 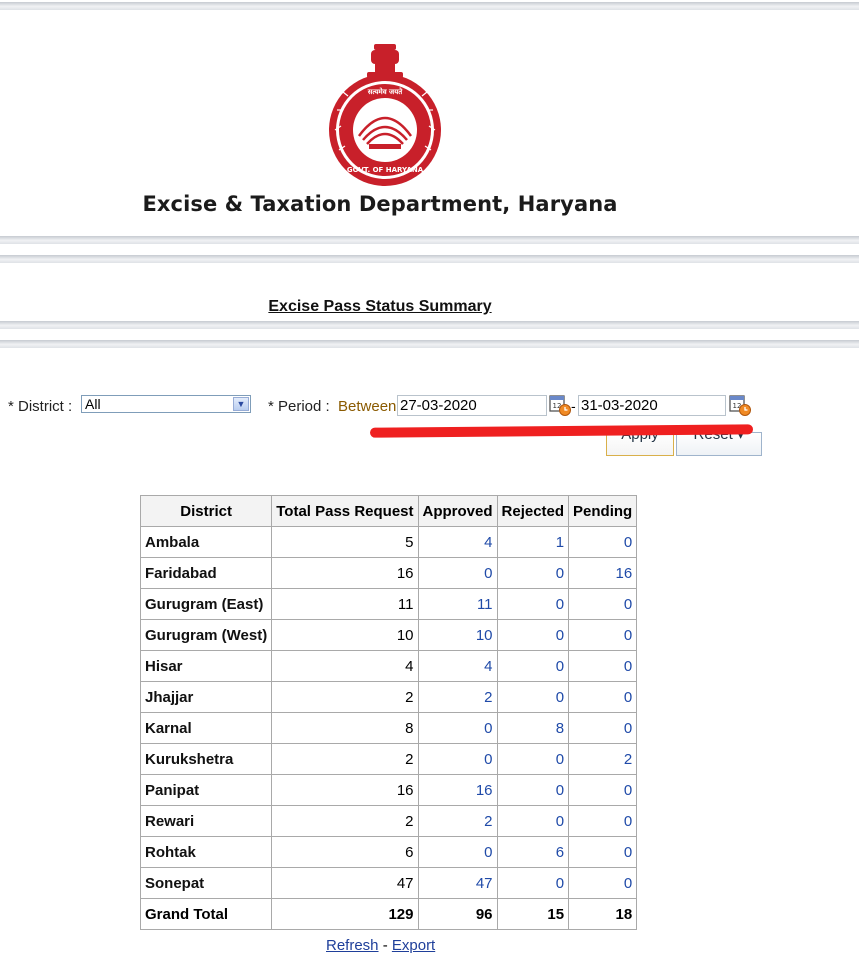 I want to click on emblem-text-bottom: GOVT. OF HARYANA, so click(x=385, y=170).